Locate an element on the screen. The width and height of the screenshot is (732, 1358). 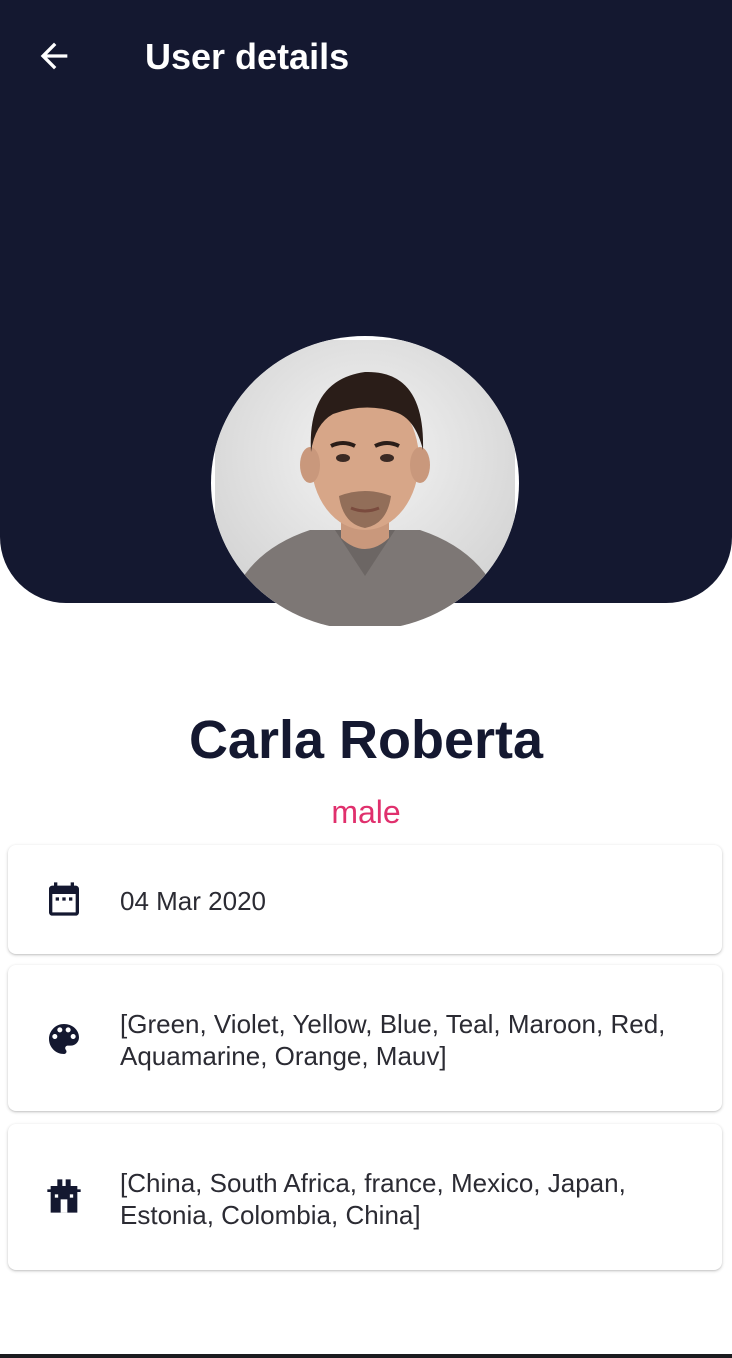
birthdate-card: 04 Mar 2020 is located at coordinates (365, 899).